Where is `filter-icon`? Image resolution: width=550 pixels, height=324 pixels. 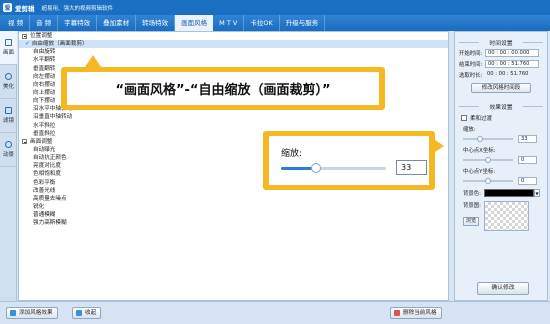 filter-icon is located at coordinates (8, 110).